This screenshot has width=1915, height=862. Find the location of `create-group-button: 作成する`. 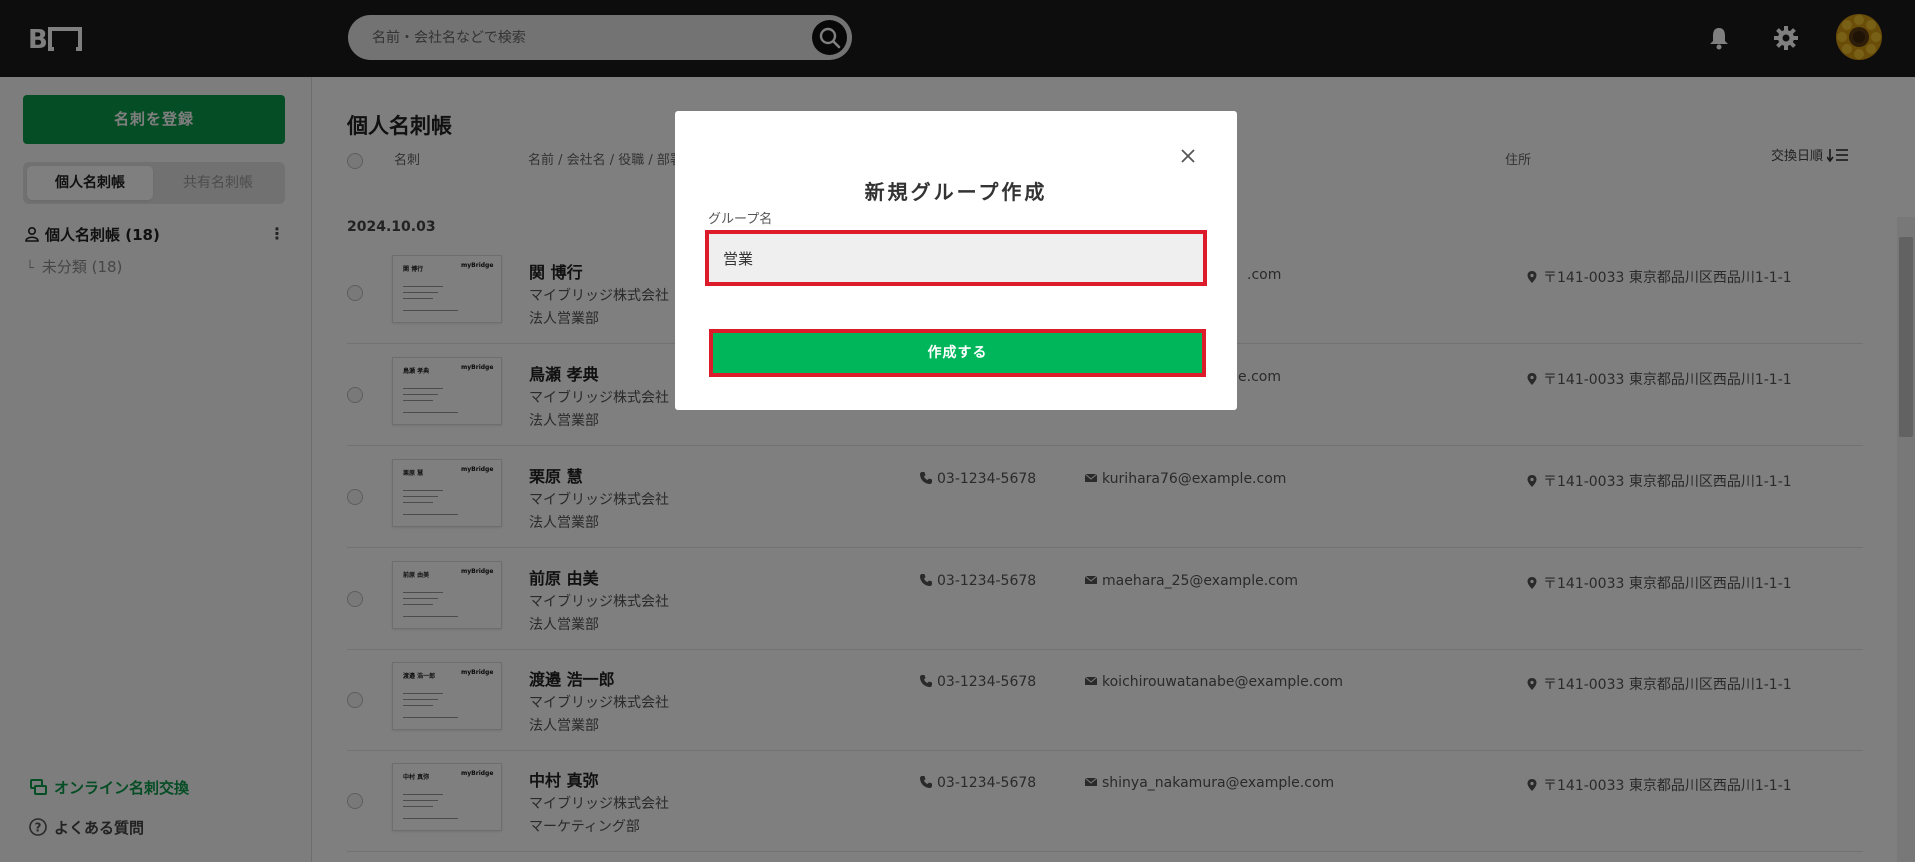

create-group-button: 作成する is located at coordinates (957, 353).